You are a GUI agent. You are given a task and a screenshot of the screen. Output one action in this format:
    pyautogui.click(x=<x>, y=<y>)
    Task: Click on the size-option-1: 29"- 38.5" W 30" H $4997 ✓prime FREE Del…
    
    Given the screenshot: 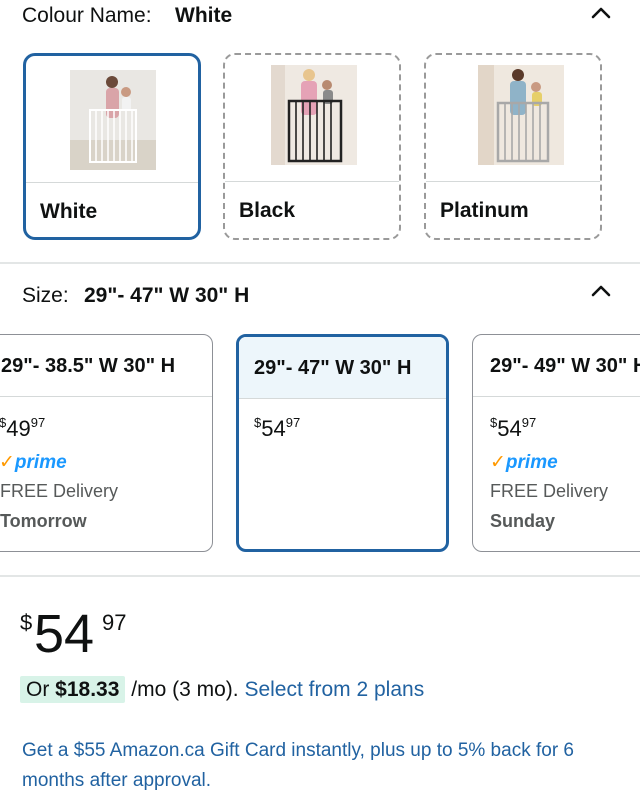 What is the action you would take?
    pyautogui.click(x=106, y=443)
    